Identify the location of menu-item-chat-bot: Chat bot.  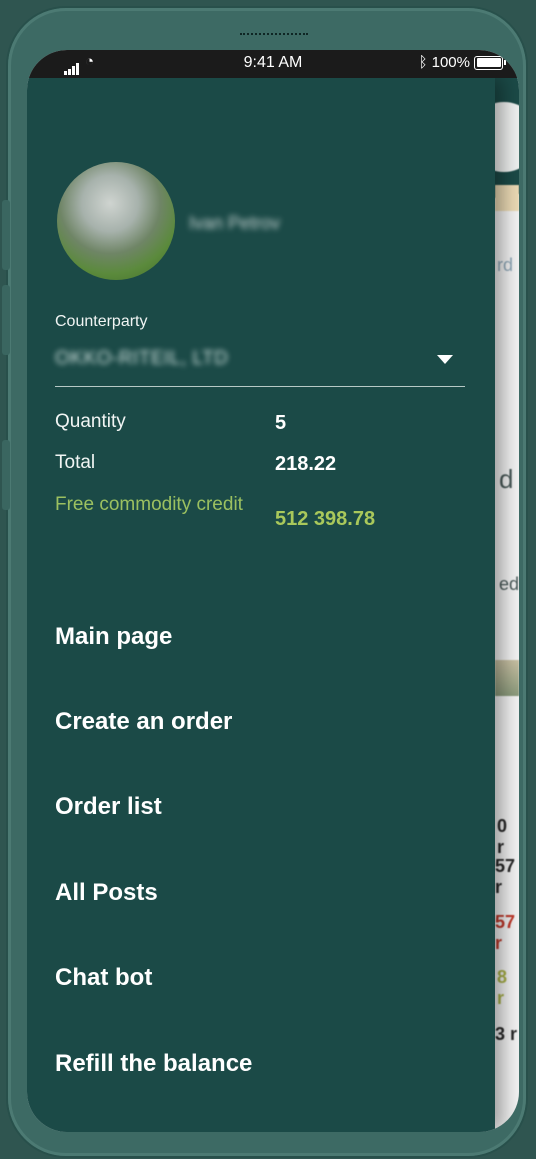
(103, 978).